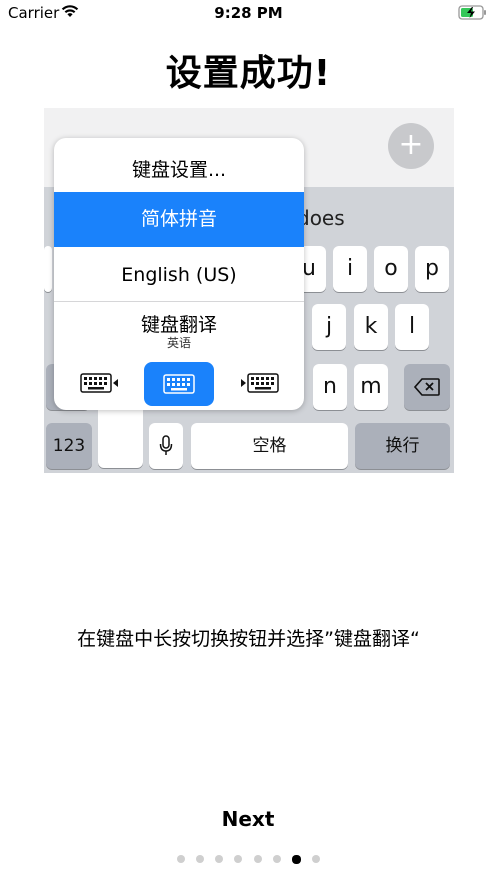 The image size is (497, 883). What do you see at coordinates (296, 859) in the screenshot?
I see `page-dot-active` at bounding box center [296, 859].